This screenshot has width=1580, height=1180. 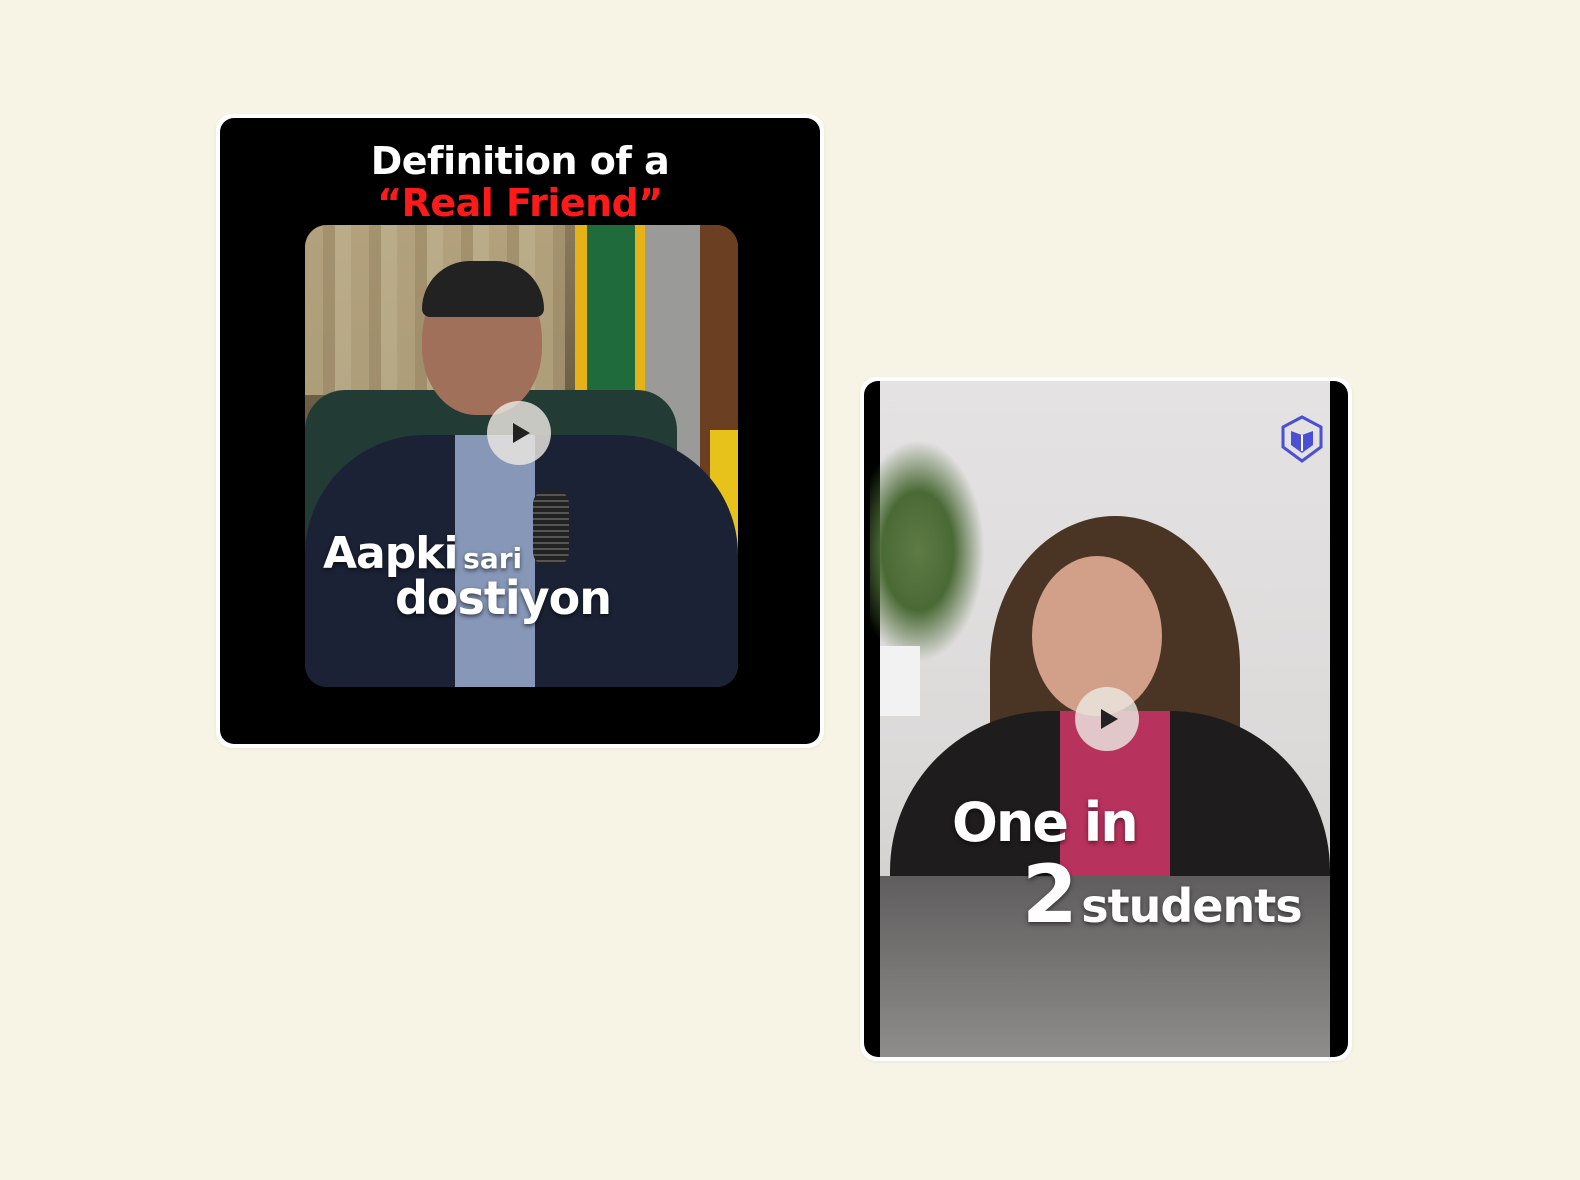 What do you see at coordinates (1191, 906) in the screenshot?
I see `caption-word: students` at bounding box center [1191, 906].